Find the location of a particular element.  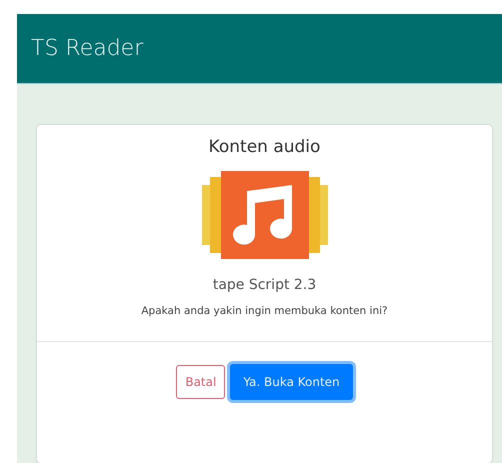

dialog-title: Konten audio is located at coordinates (264, 147).